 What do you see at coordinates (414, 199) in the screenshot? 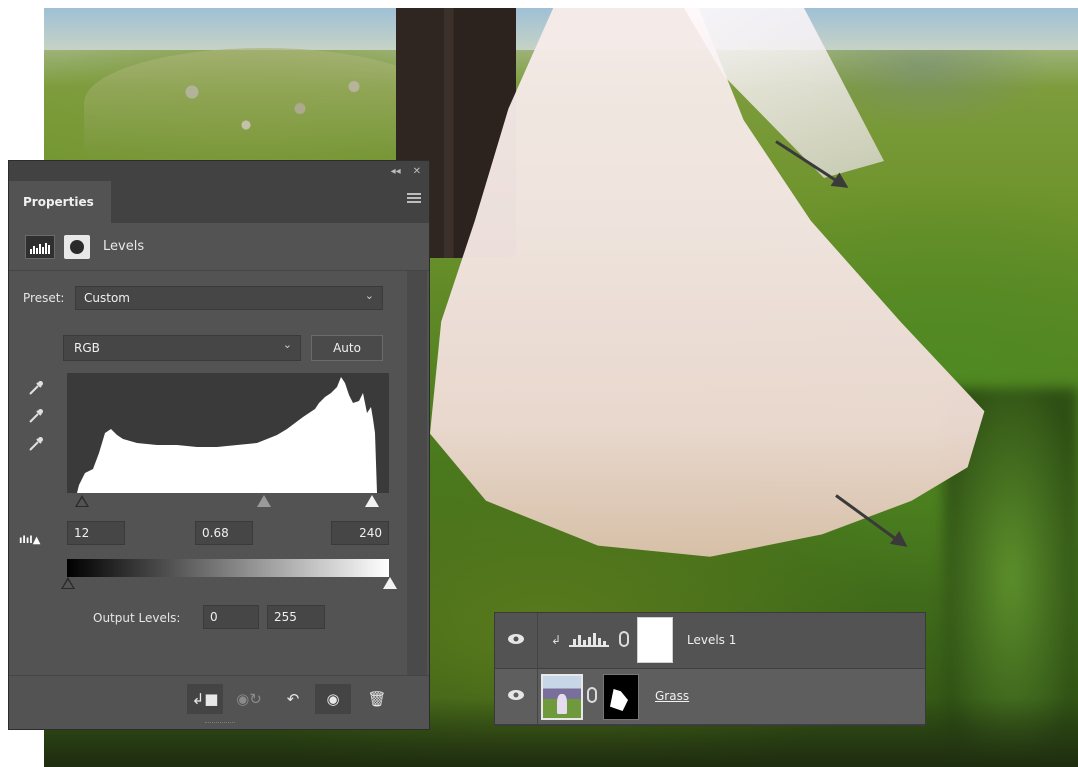
I see `panel-menu-icon` at bounding box center [414, 199].